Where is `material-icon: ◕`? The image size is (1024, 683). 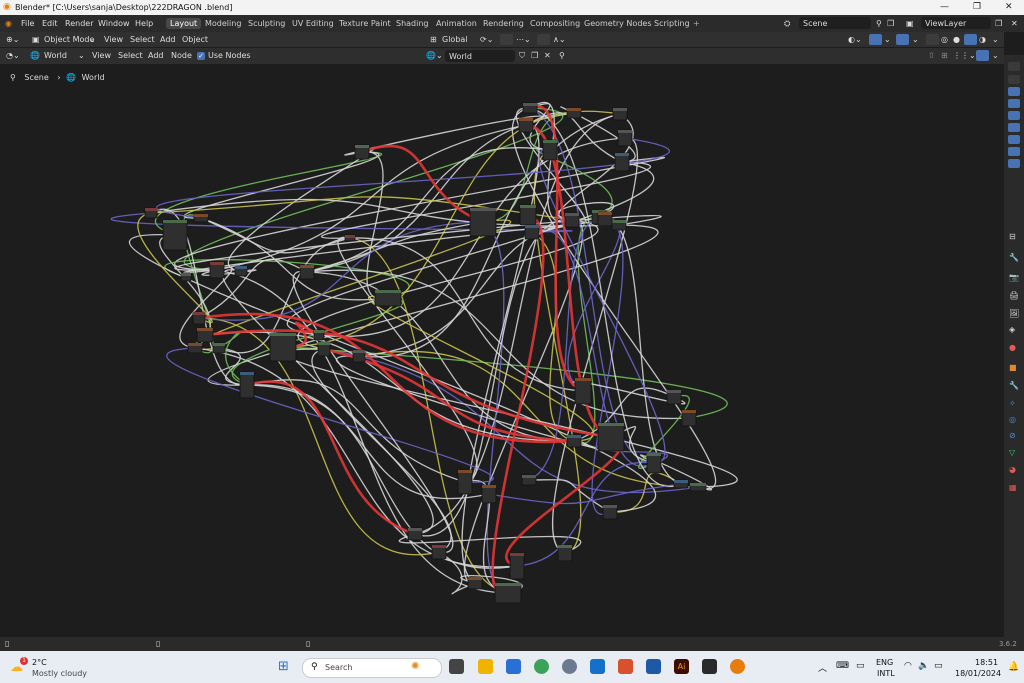 material-icon: ◕ is located at coordinates (1012, 469).